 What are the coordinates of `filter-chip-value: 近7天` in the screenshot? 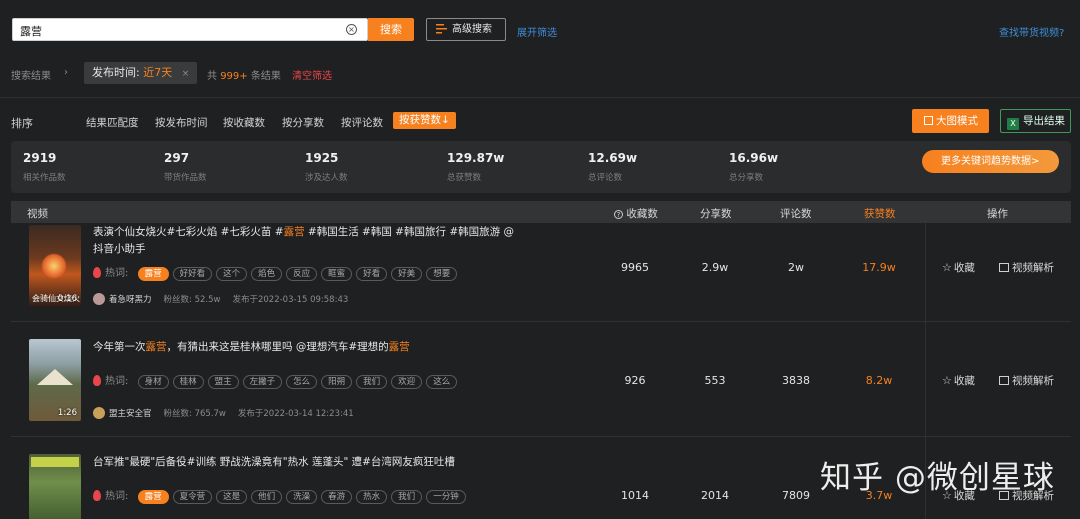 It's located at (158, 72).